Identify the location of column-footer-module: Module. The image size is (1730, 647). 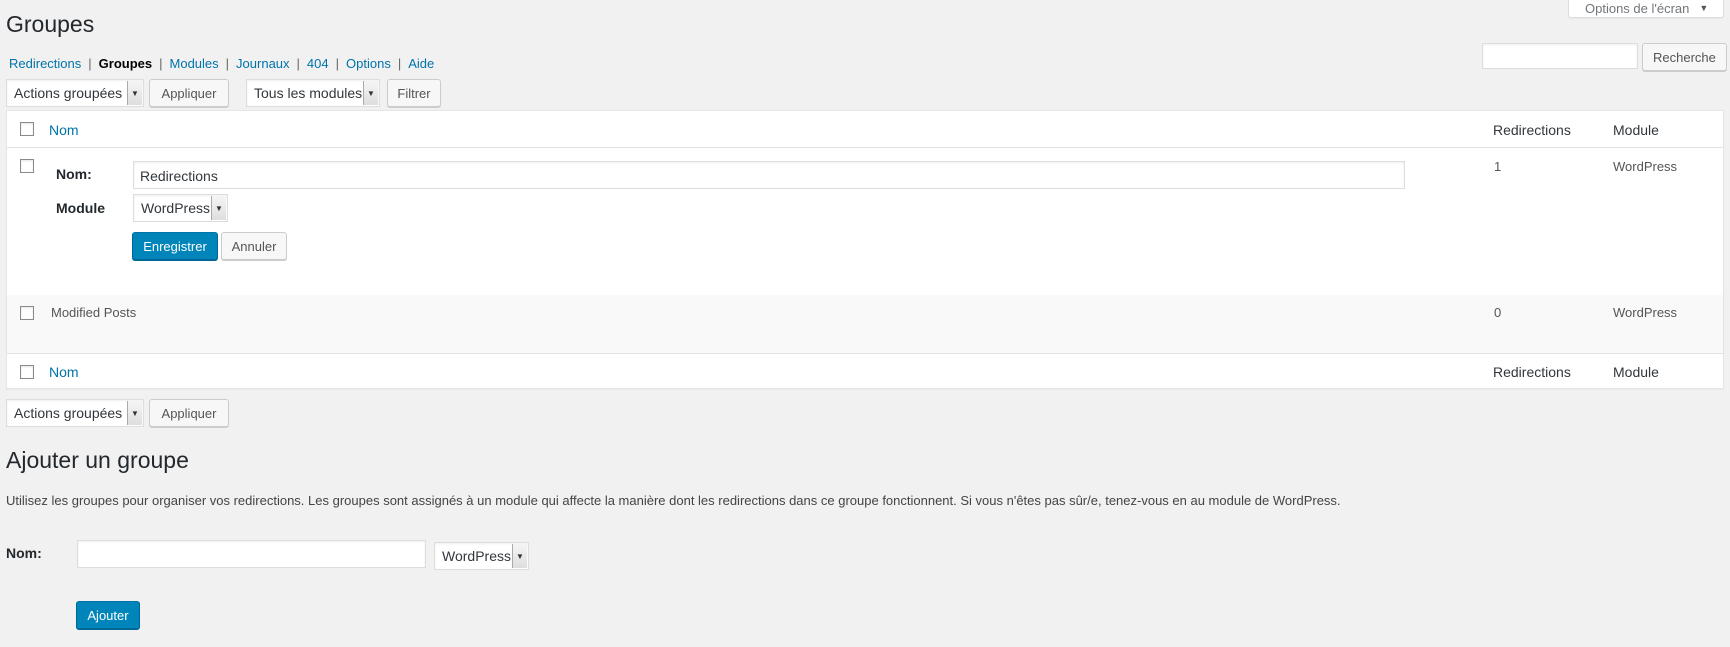
(1636, 372).